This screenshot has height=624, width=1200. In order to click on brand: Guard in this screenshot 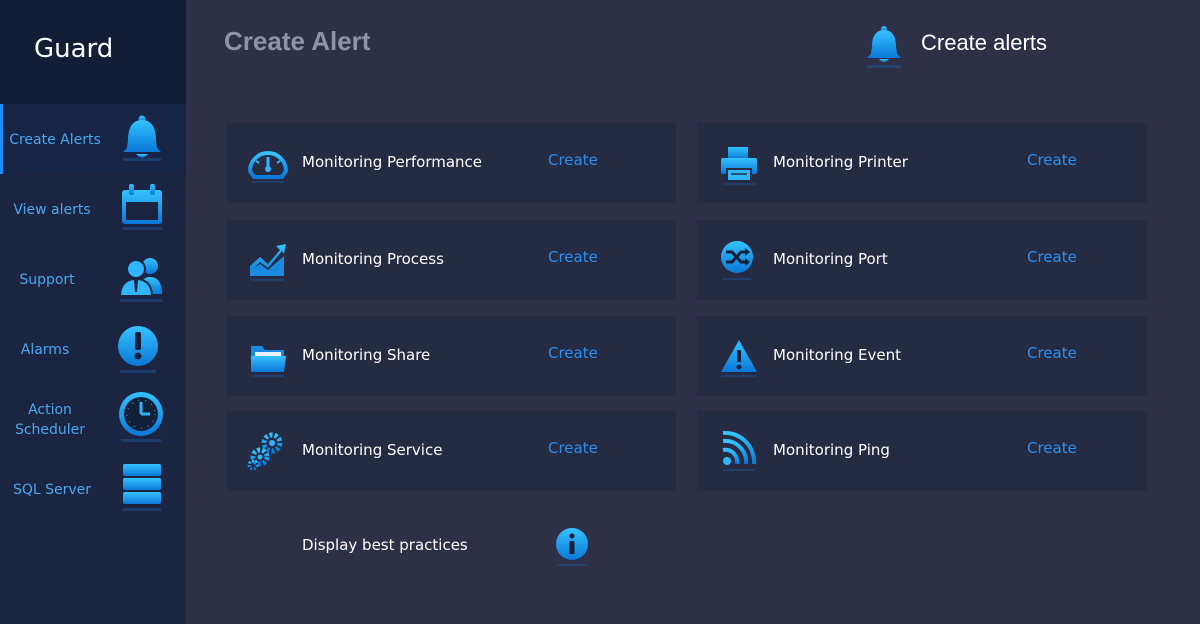, I will do `click(93, 52)`.